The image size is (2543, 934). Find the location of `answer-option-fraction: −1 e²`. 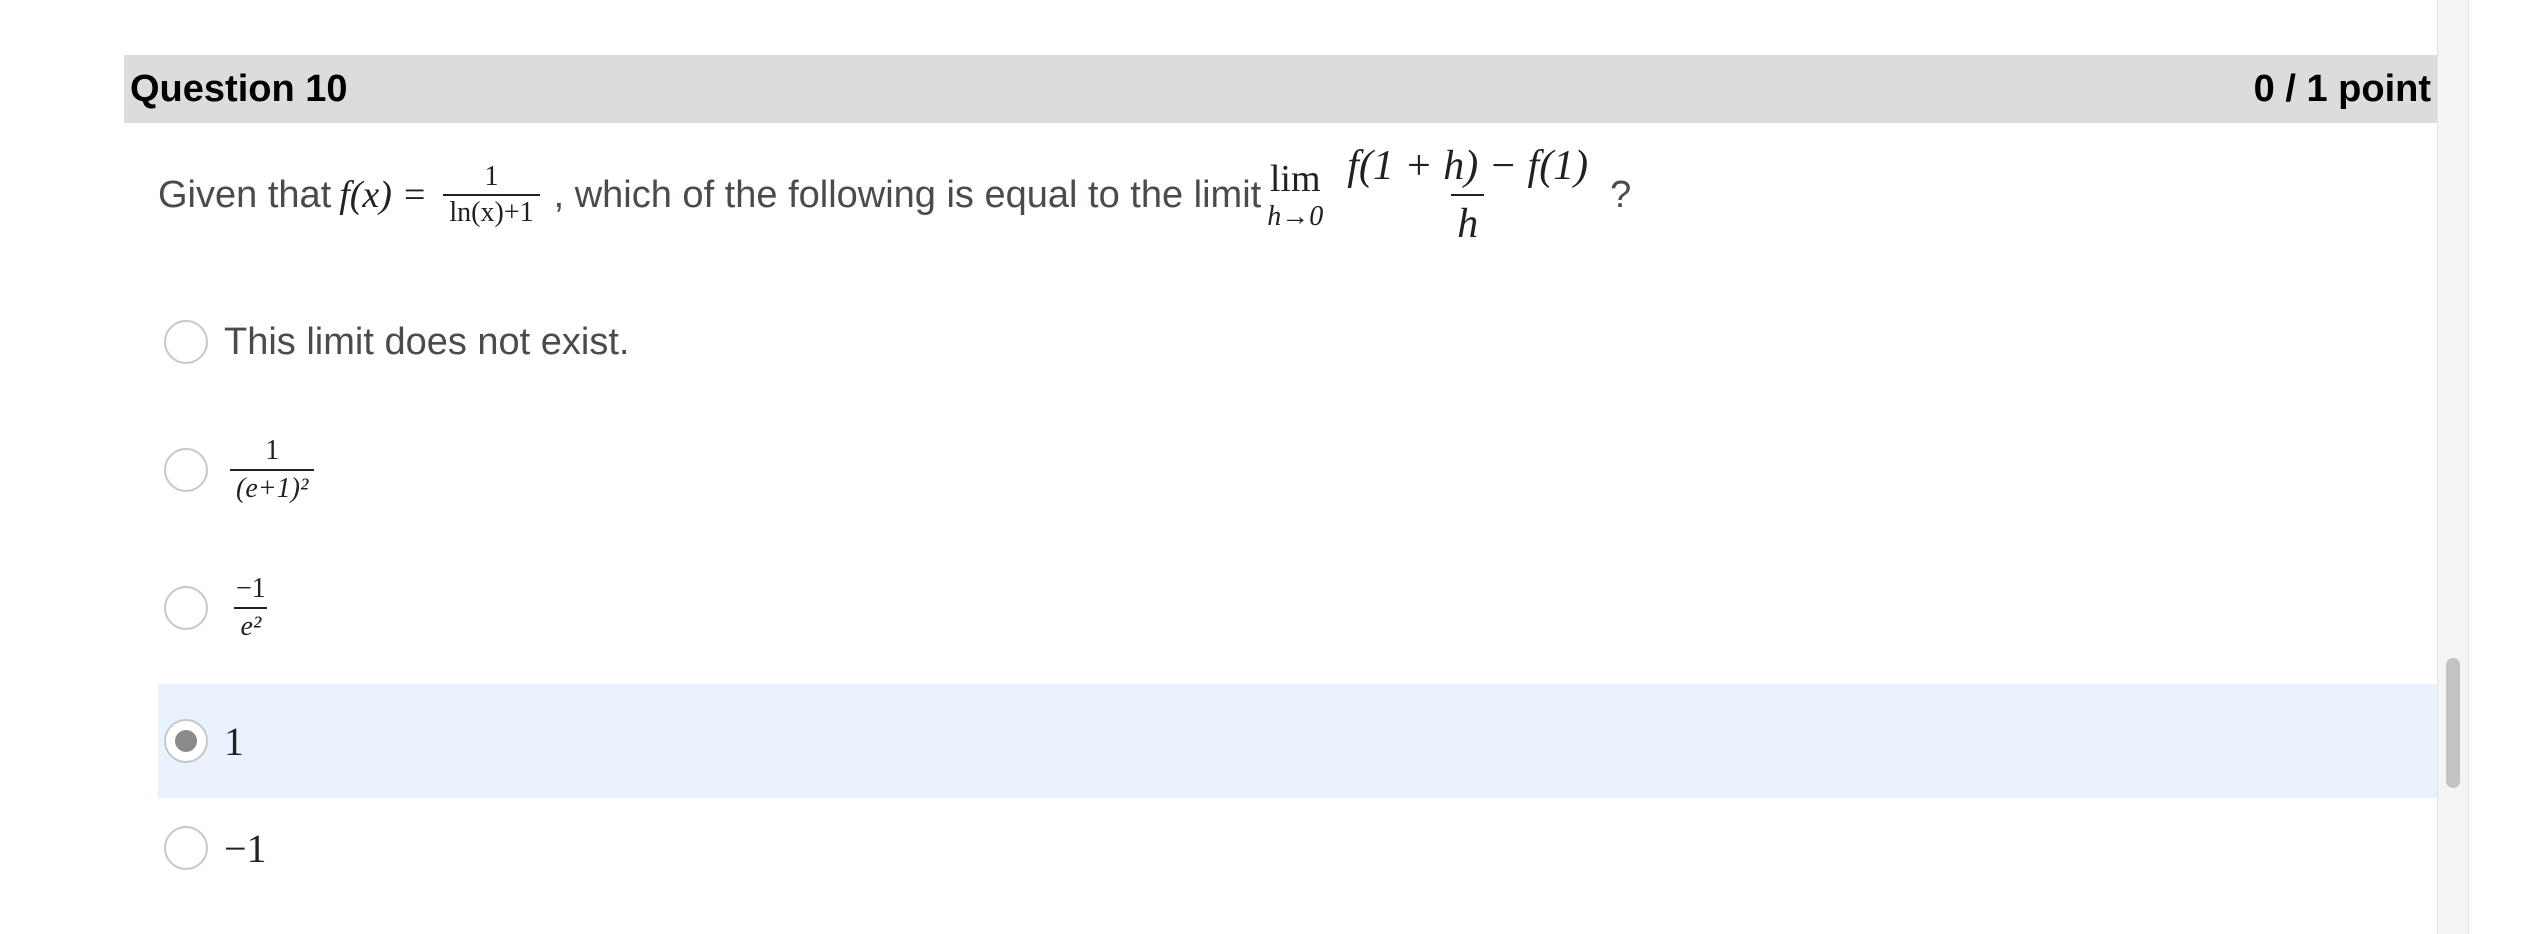

answer-option-fraction: −1 e² is located at coordinates (251, 608).